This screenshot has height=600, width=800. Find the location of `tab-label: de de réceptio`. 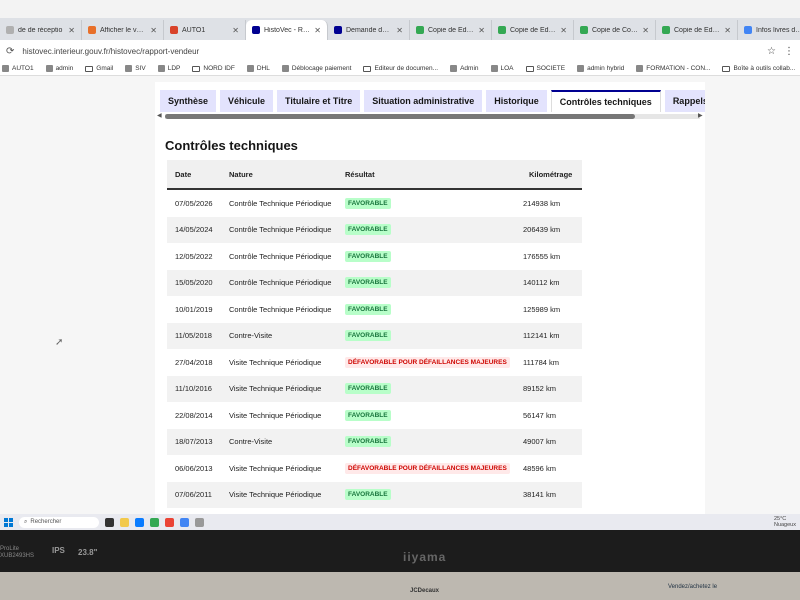

tab-label: de de réceptio is located at coordinates (40, 30).